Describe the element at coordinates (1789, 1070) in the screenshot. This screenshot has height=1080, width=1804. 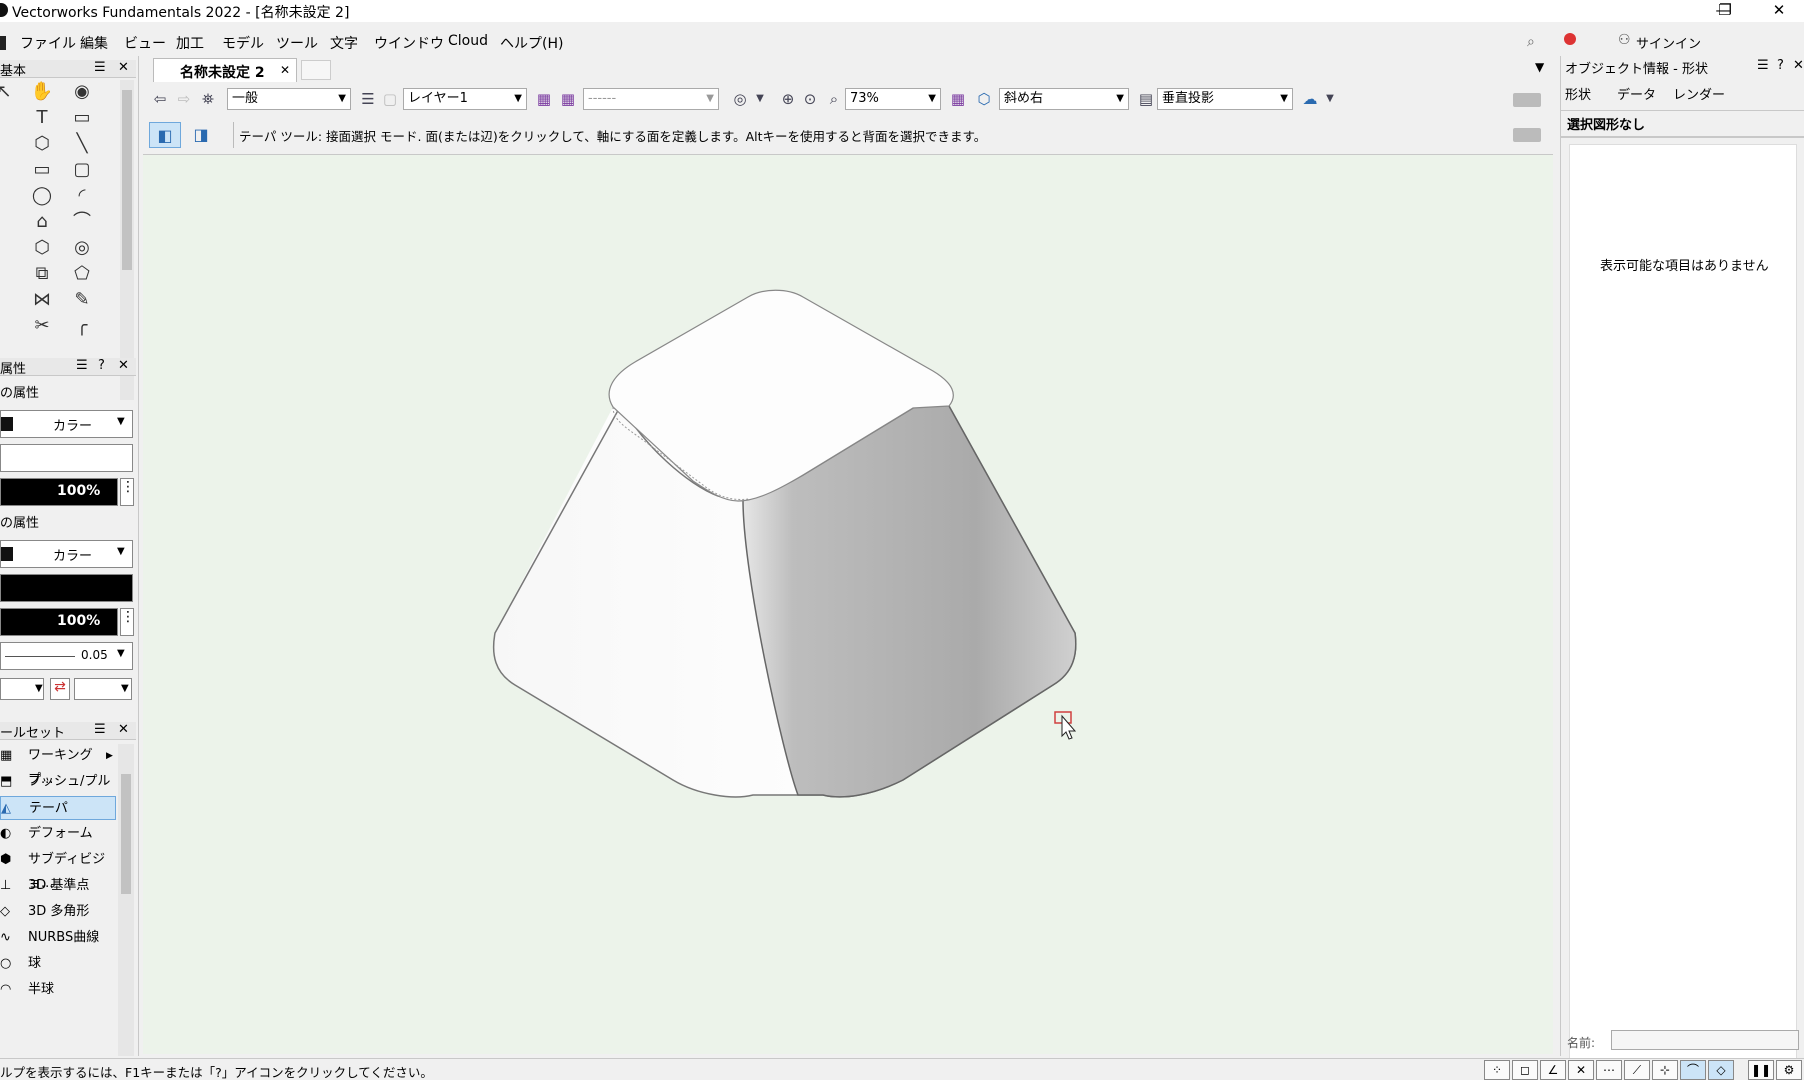
I see `gear-icon: ⚙` at that location.